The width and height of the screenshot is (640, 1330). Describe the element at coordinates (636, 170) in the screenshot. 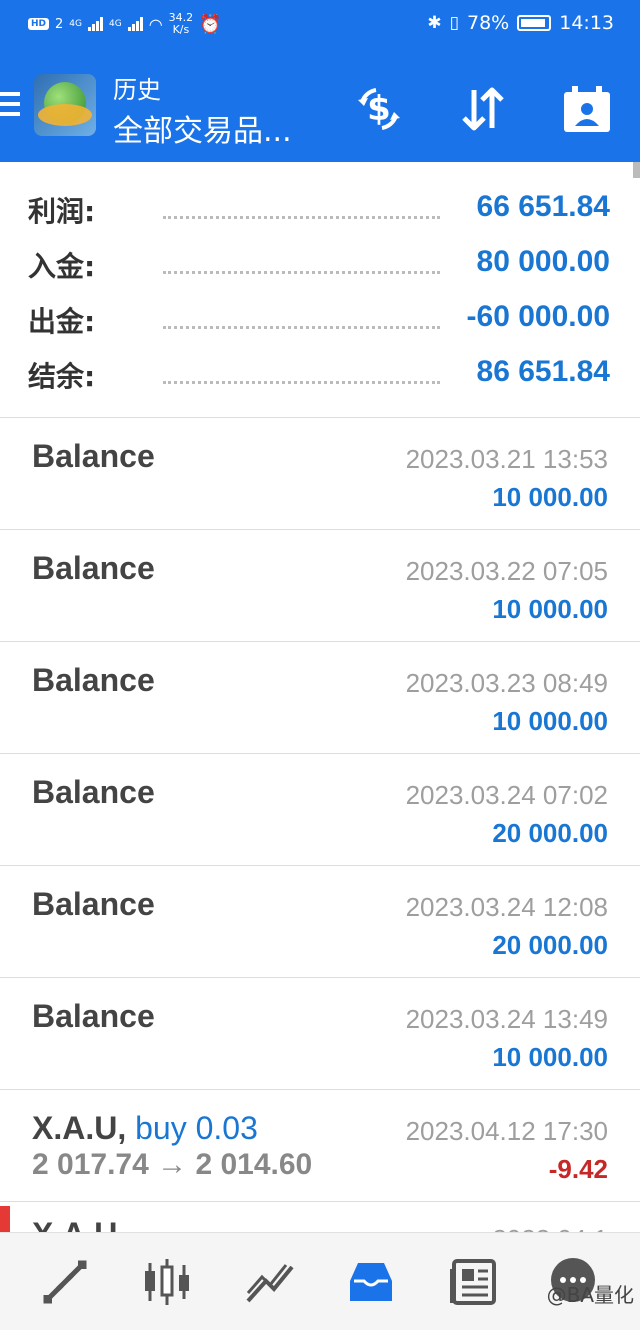

I see `scrollbar` at that location.